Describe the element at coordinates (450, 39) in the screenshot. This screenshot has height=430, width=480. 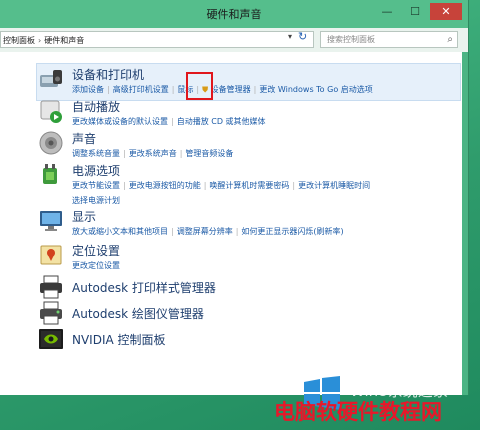
I see `search-icon: ⌕` at that location.